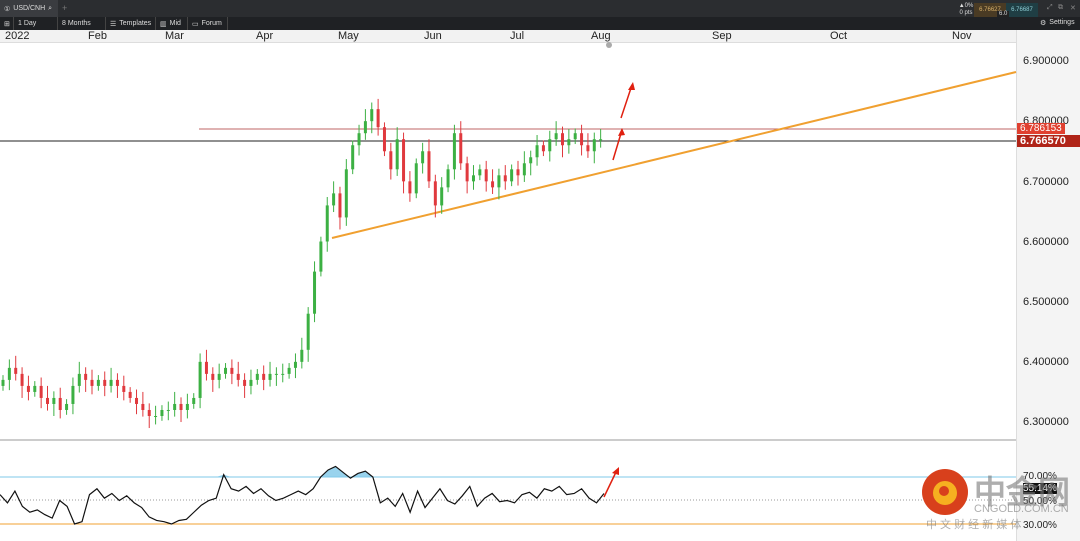 The image size is (1080, 541). What do you see at coordinates (1041, 128) in the screenshot?
I see `line-price-tag: 6.786153` at bounding box center [1041, 128].